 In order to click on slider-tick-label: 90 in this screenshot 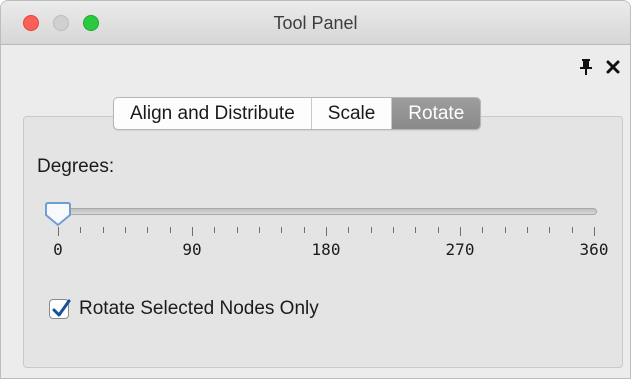, I will do `click(192, 249)`.